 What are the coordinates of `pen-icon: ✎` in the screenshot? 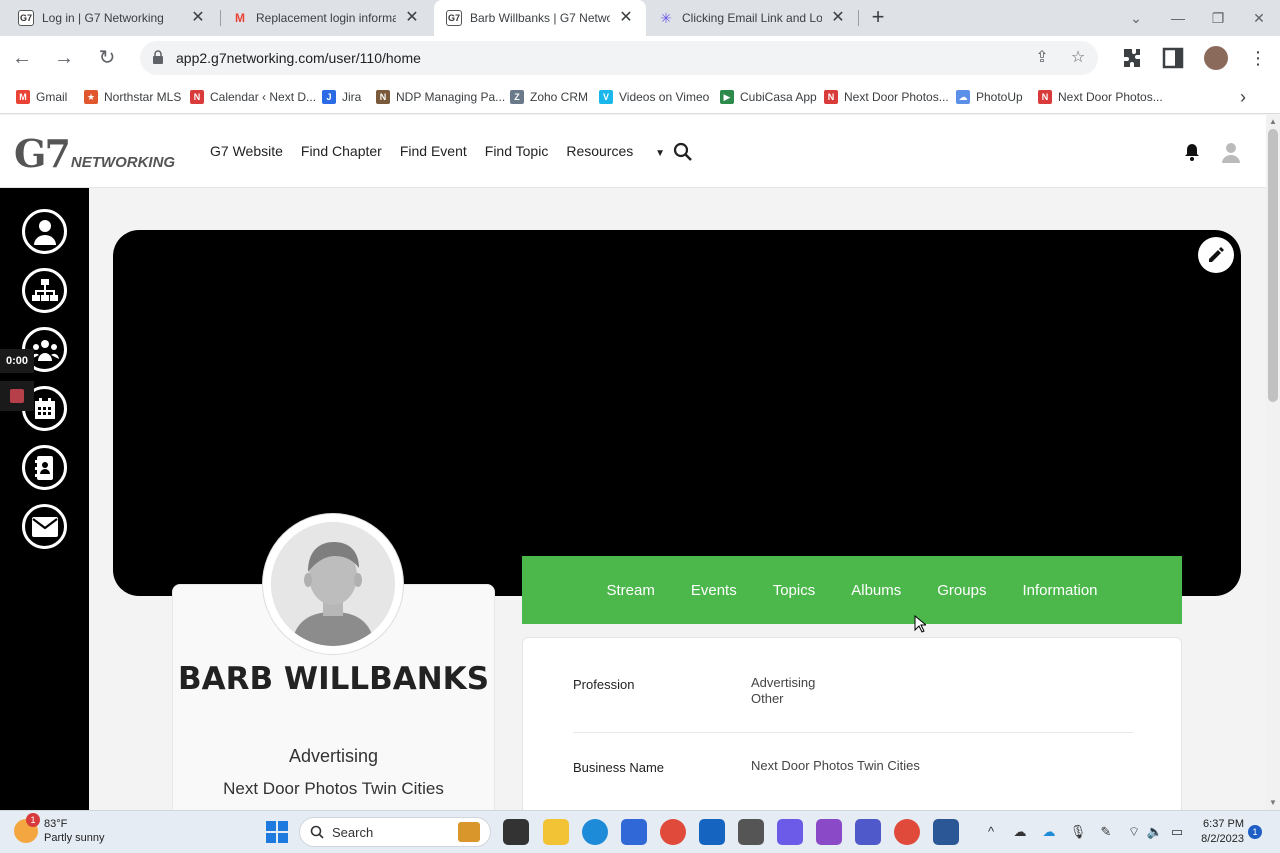 It's located at (1106, 832).